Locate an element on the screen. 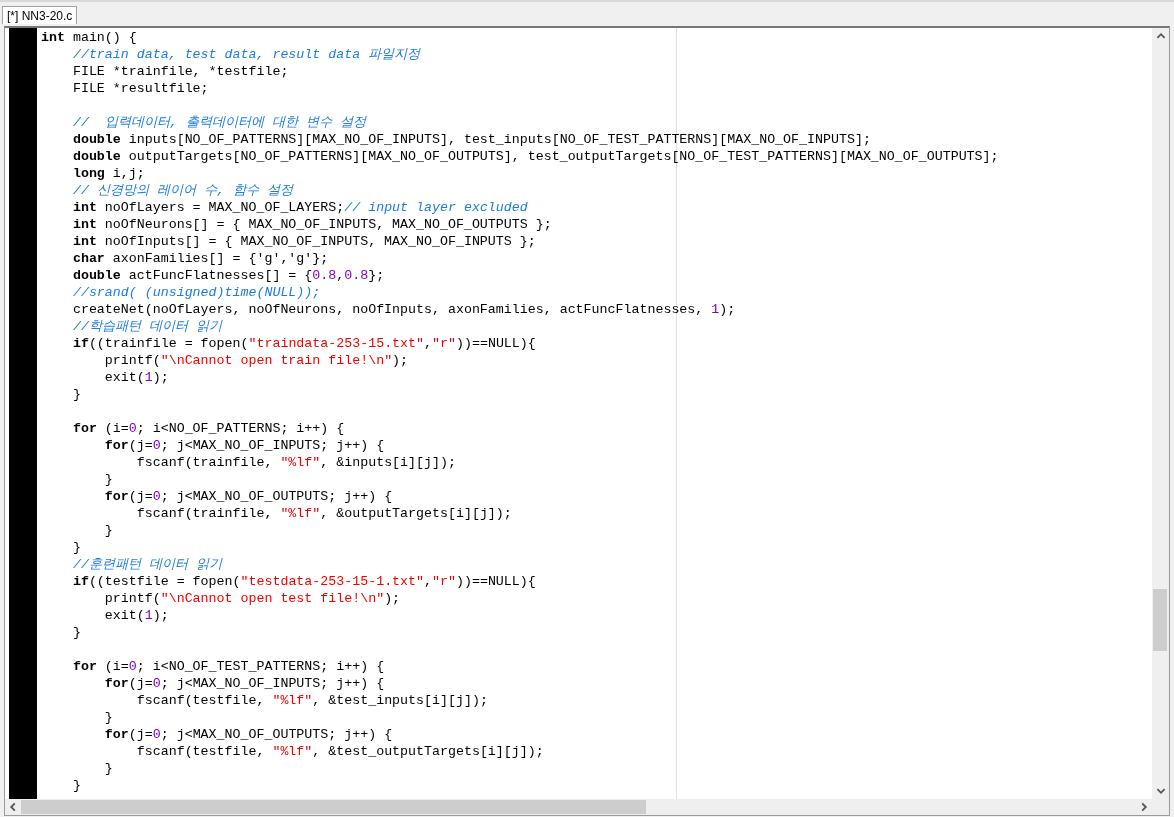  code-line: // 입력데이터, 출력데이터에 대한 변수 설정 is located at coordinates (219, 122).